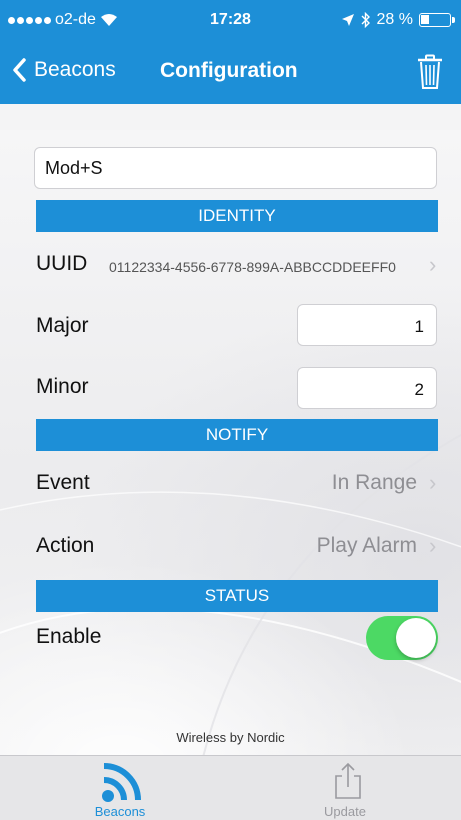 This screenshot has height=820, width=461. I want to click on navigation-bar: Beacons Configuration, so click(230, 72).